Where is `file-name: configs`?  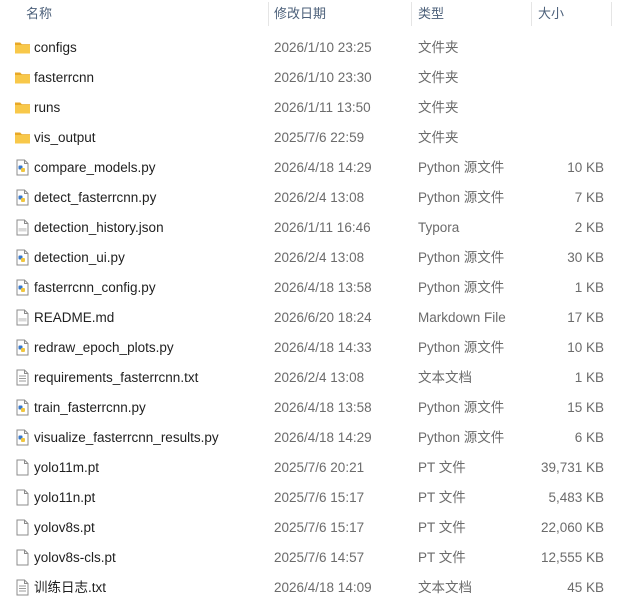
file-name: configs is located at coordinates (55, 47).